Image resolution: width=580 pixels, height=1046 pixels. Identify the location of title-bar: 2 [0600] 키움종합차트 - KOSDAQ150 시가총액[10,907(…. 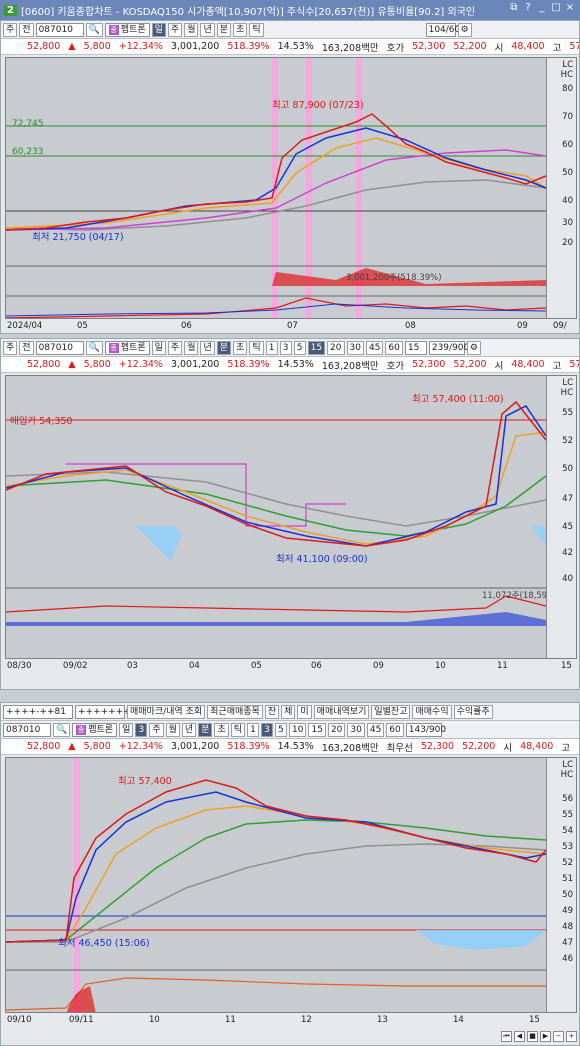
(290, 10).